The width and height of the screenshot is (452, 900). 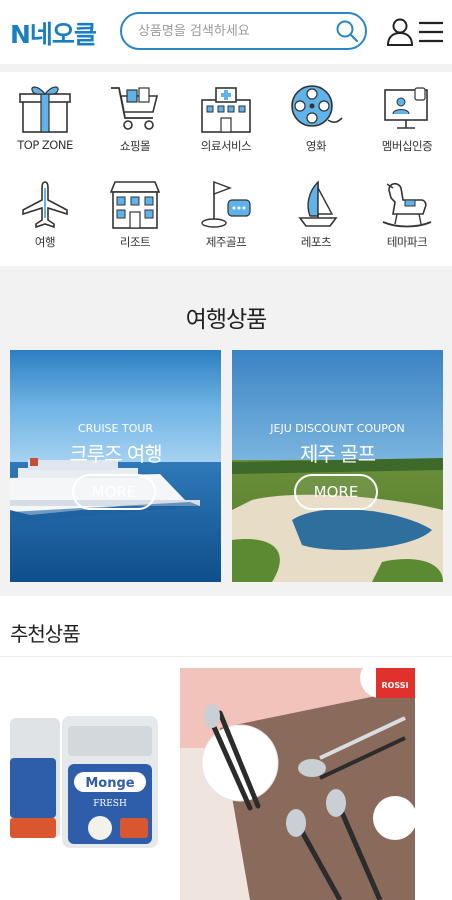 I want to click on category-theme-park: 테마파크, so click(x=407, y=213).